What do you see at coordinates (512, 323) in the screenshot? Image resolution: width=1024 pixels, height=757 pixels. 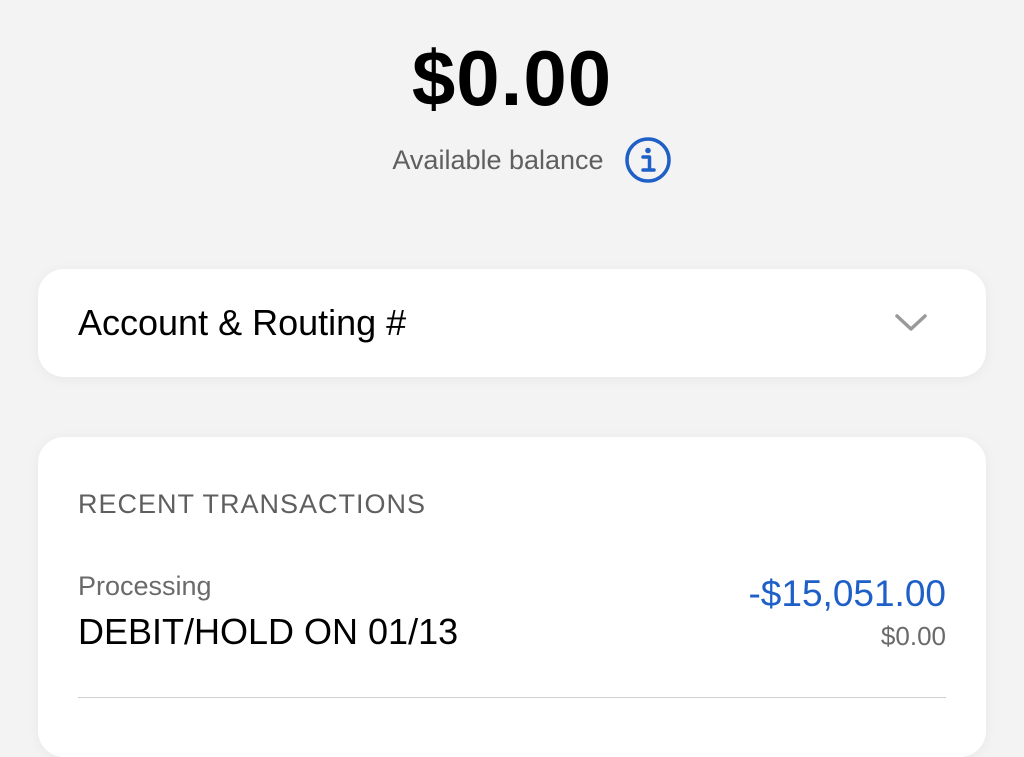 I see `account-routing-card: Account & Routing #` at bounding box center [512, 323].